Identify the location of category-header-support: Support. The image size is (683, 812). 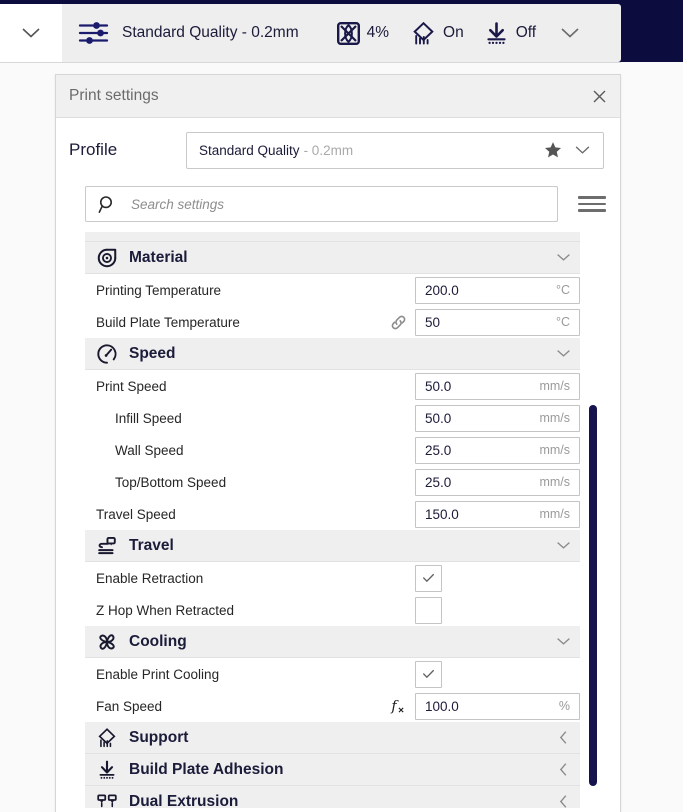
(332, 738).